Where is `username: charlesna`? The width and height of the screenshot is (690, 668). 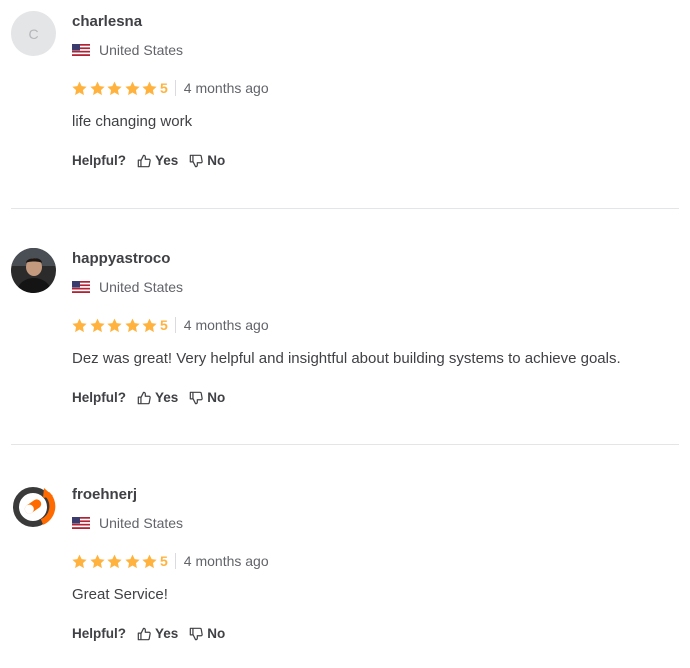
username: charlesna is located at coordinates (107, 21).